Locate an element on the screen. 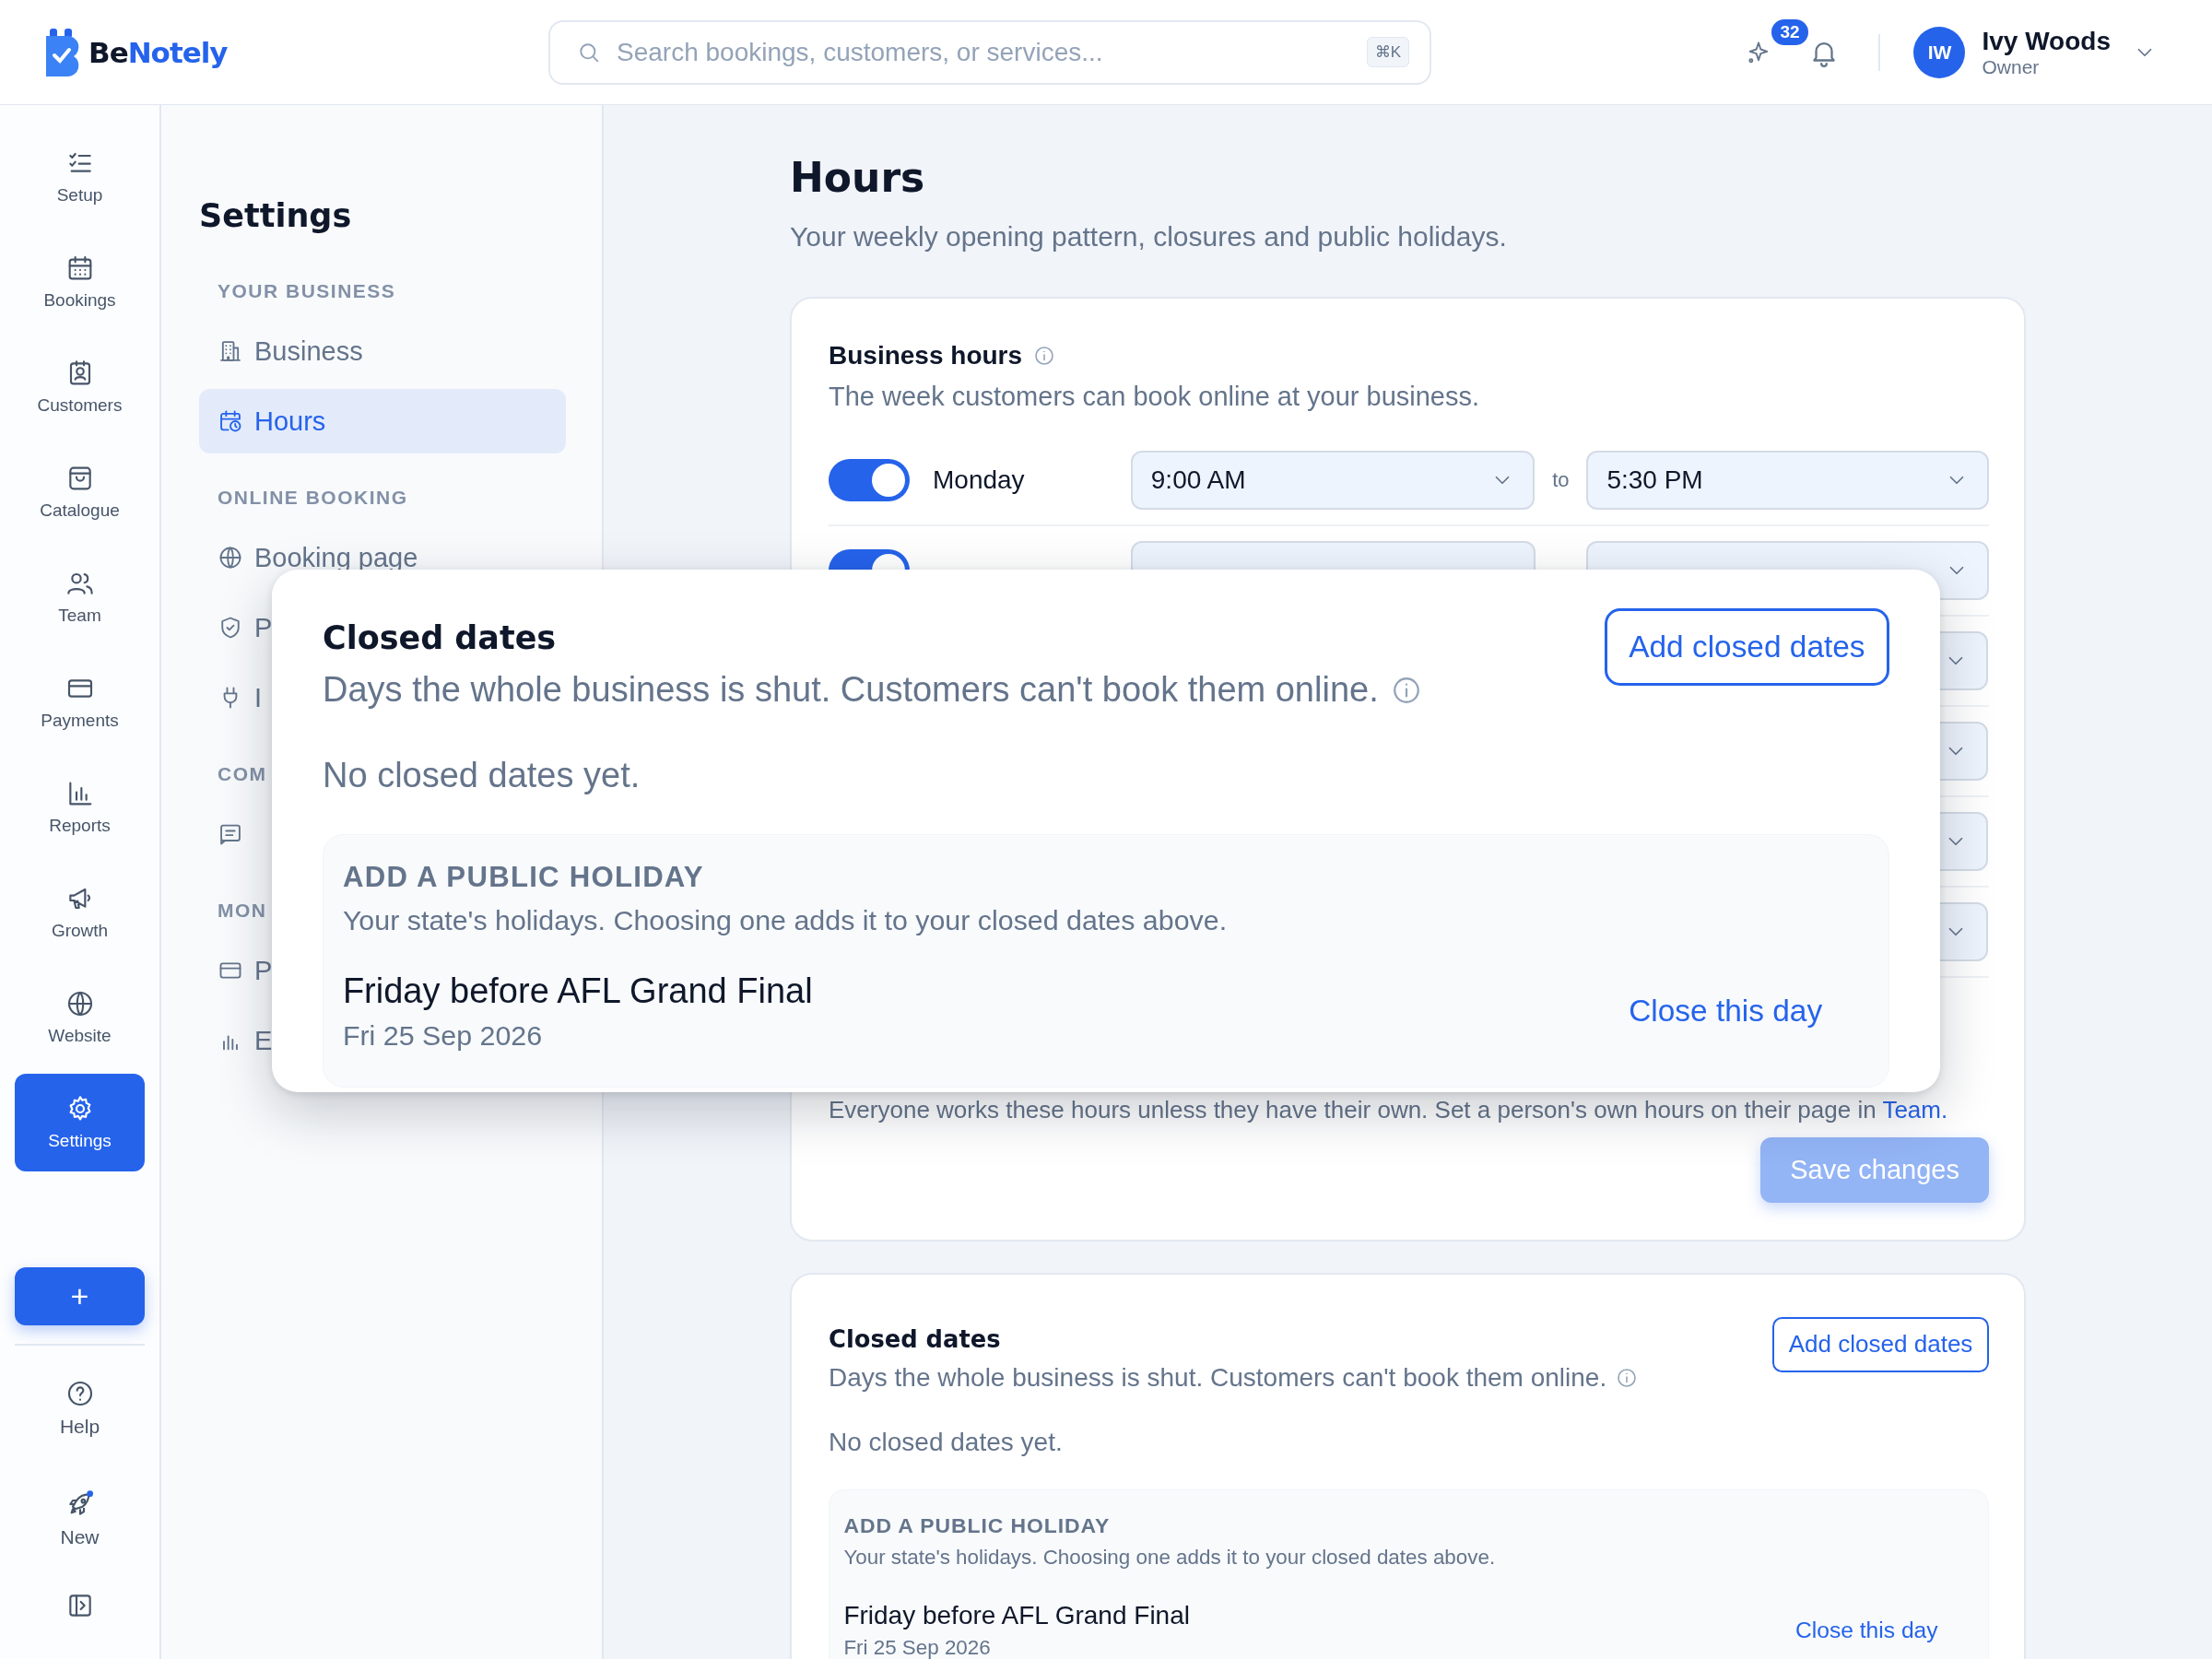  user-name: Ivy Woods is located at coordinates (2046, 41).